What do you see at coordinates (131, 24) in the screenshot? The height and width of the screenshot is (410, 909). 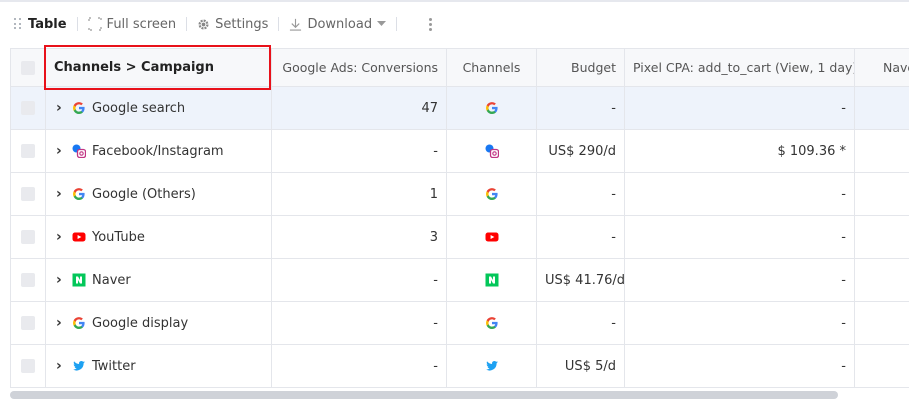 I see `fullscreen-button: Full screen` at bounding box center [131, 24].